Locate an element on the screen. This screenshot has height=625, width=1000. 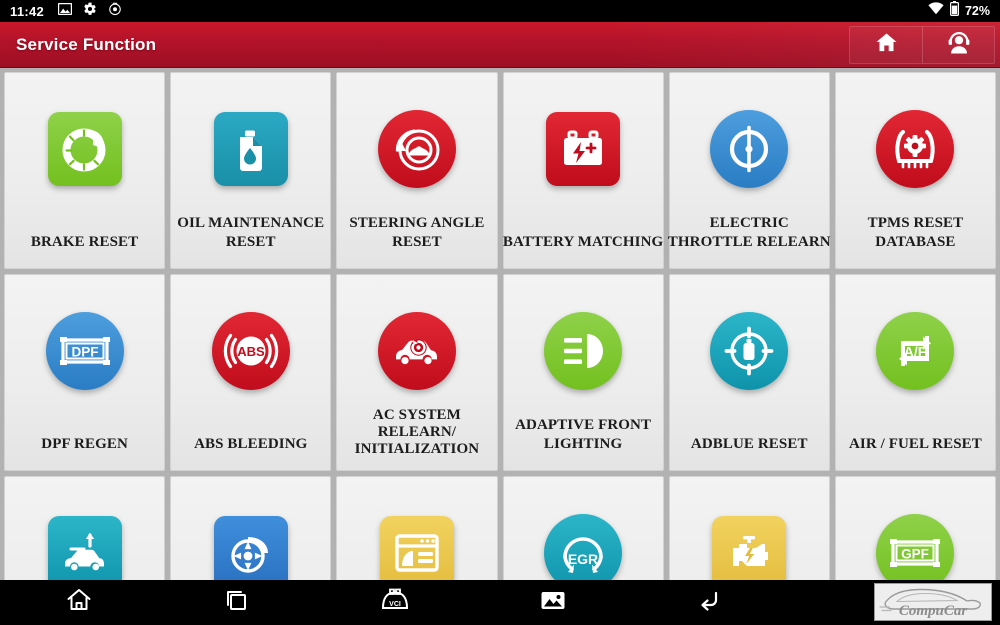
tpms-warning-icon is located at coordinates (915, 149).